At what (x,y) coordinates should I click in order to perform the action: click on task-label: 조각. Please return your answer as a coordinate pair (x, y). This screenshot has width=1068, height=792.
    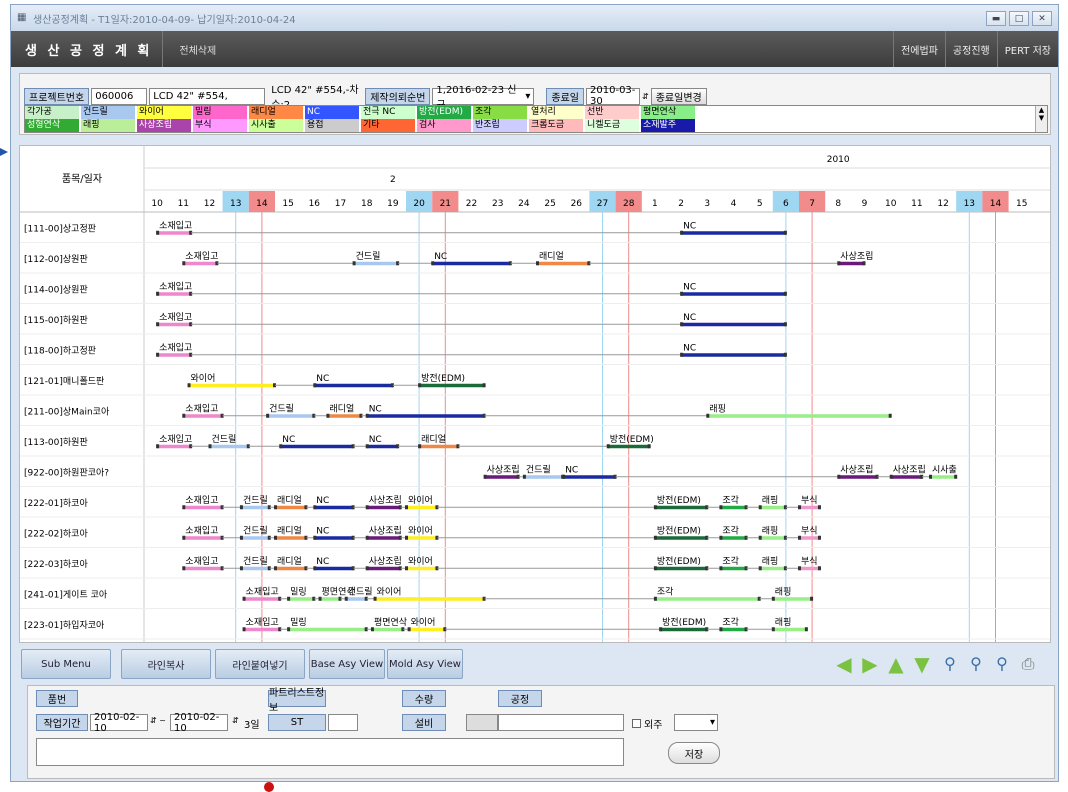
    Looking at the image, I should click on (730, 561).